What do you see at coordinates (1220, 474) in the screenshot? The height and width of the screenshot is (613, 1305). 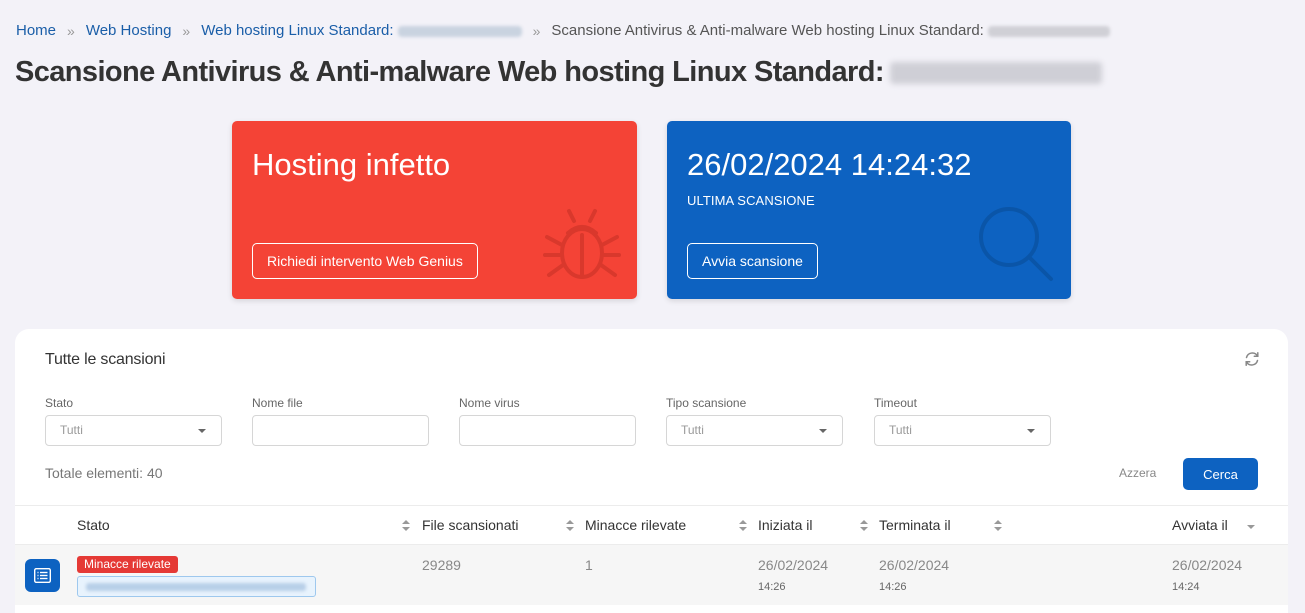 I see `search-button: Cerca` at bounding box center [1220, 474].